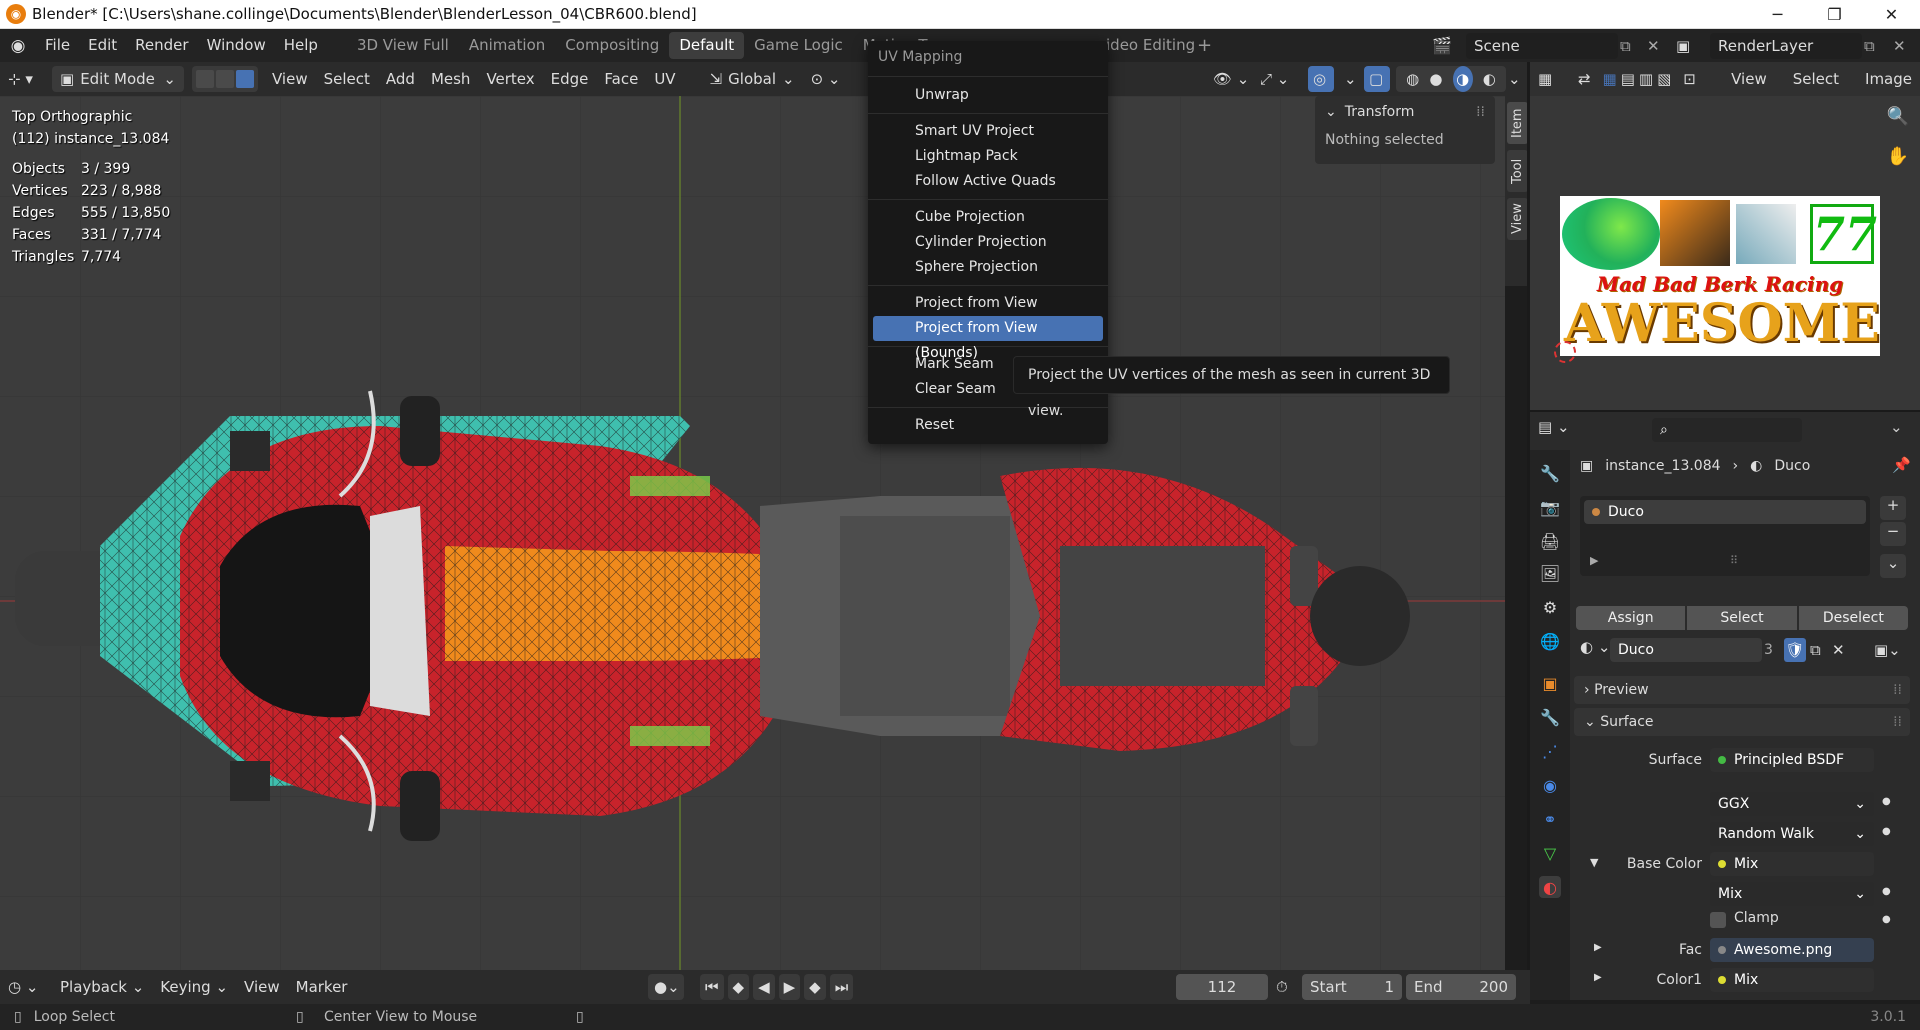 Image resolution: width=1920 pixels, height=1030 pixels. What do you see at coordinates (1683, 46) in the screenshot?
I see `renderlayer-icon: ▣` at bounding box center [1683, 46].